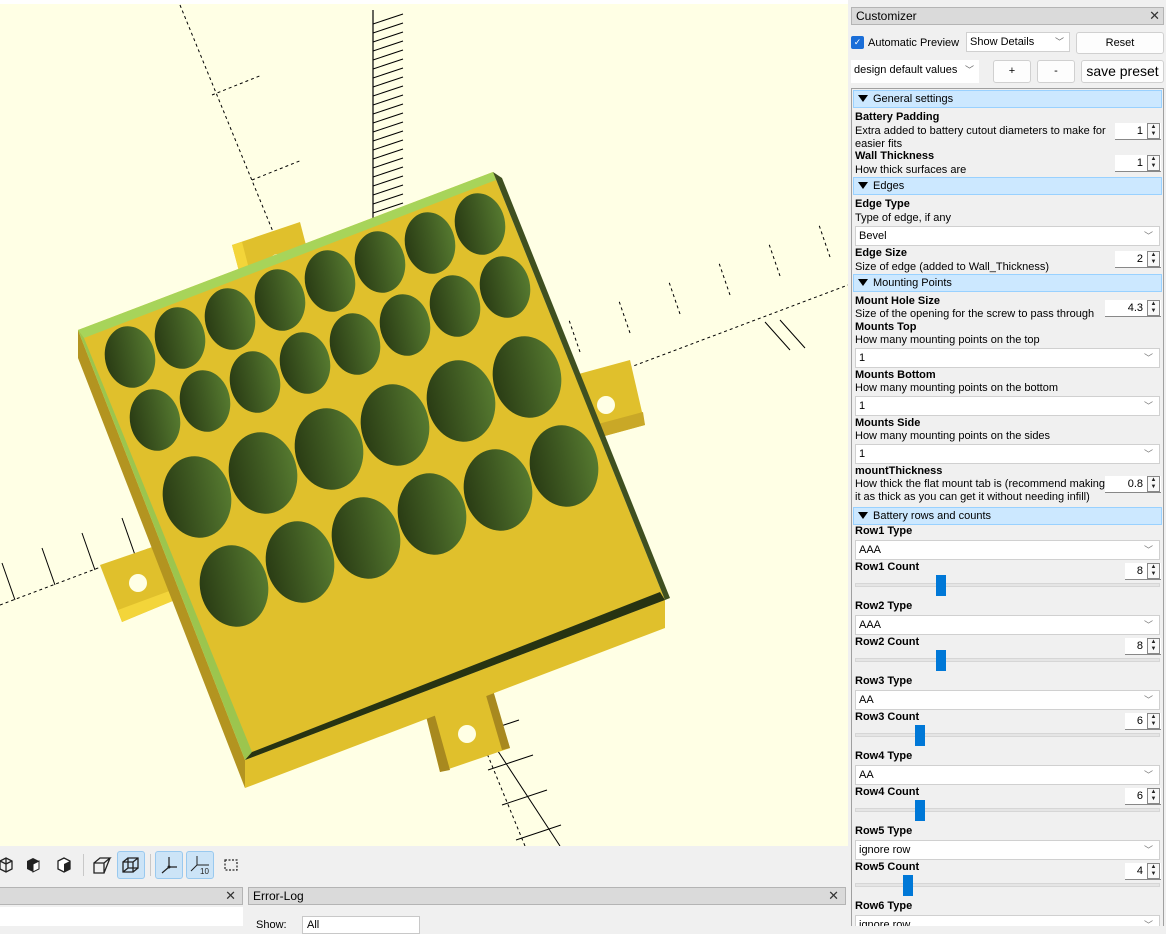 This screenshot has height=934, width=1166. I want to click on row1-count-spinbox: 8 ▲ ▼, so click(1143, 571).